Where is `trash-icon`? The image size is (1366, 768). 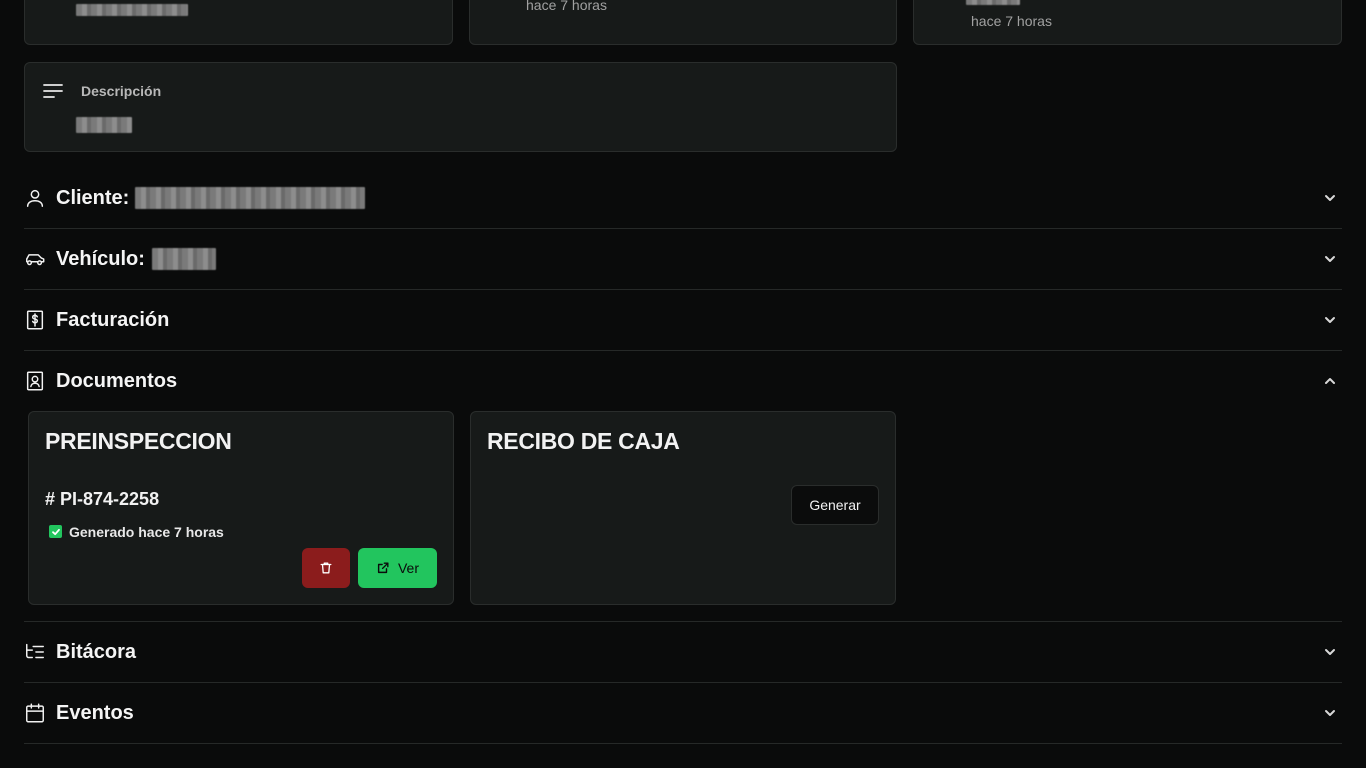
trash-icon is located at coordinates (326, 568).